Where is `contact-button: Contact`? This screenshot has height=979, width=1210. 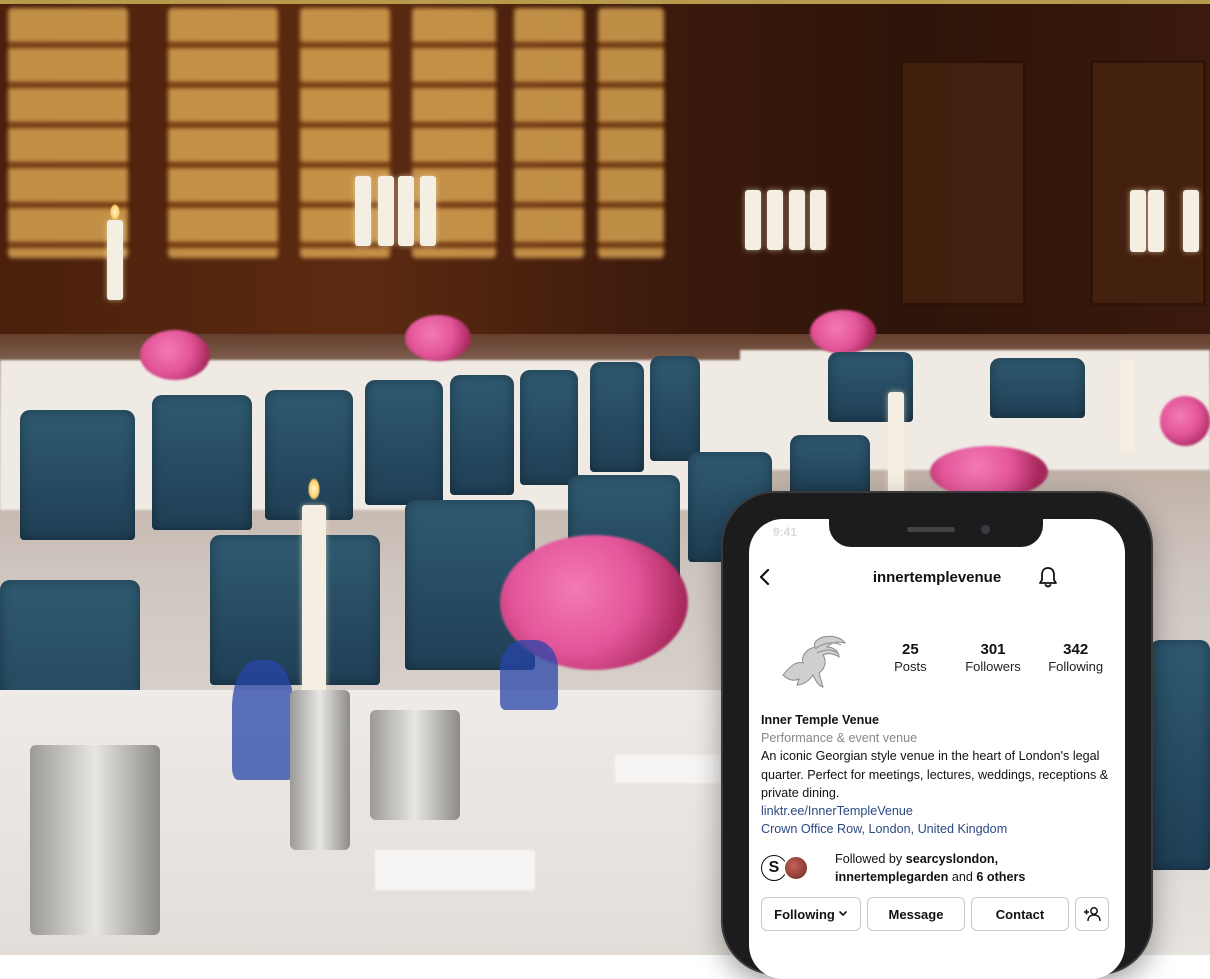
contact-button: Contact is located at coordinates (1020, 914).